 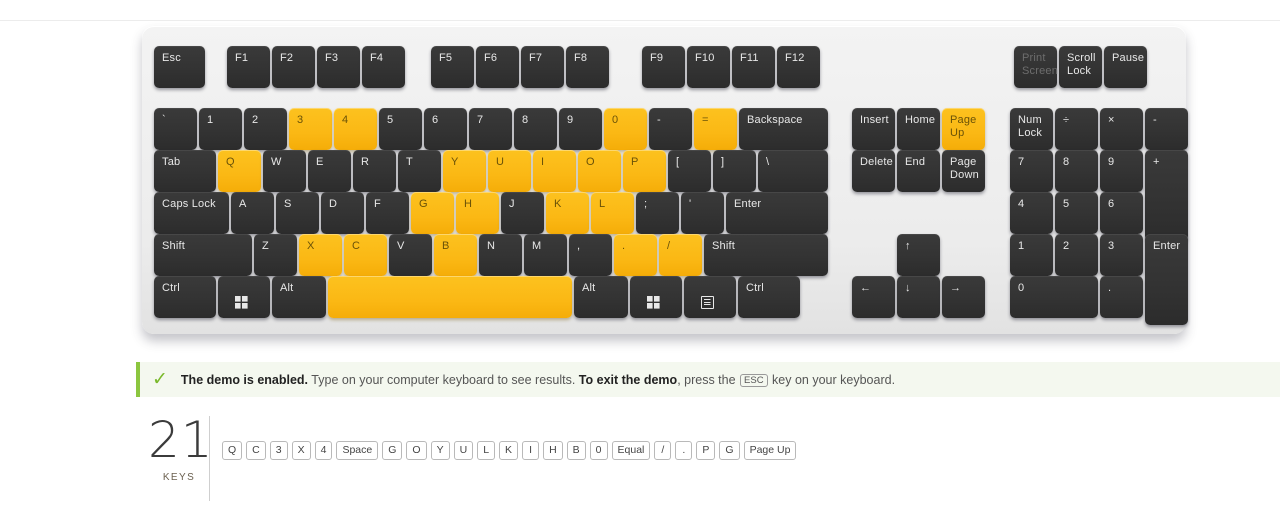 What do you see at coordinates (450, 297) in the screenshot?
I see `key-space` at bounding box center [450, 297].